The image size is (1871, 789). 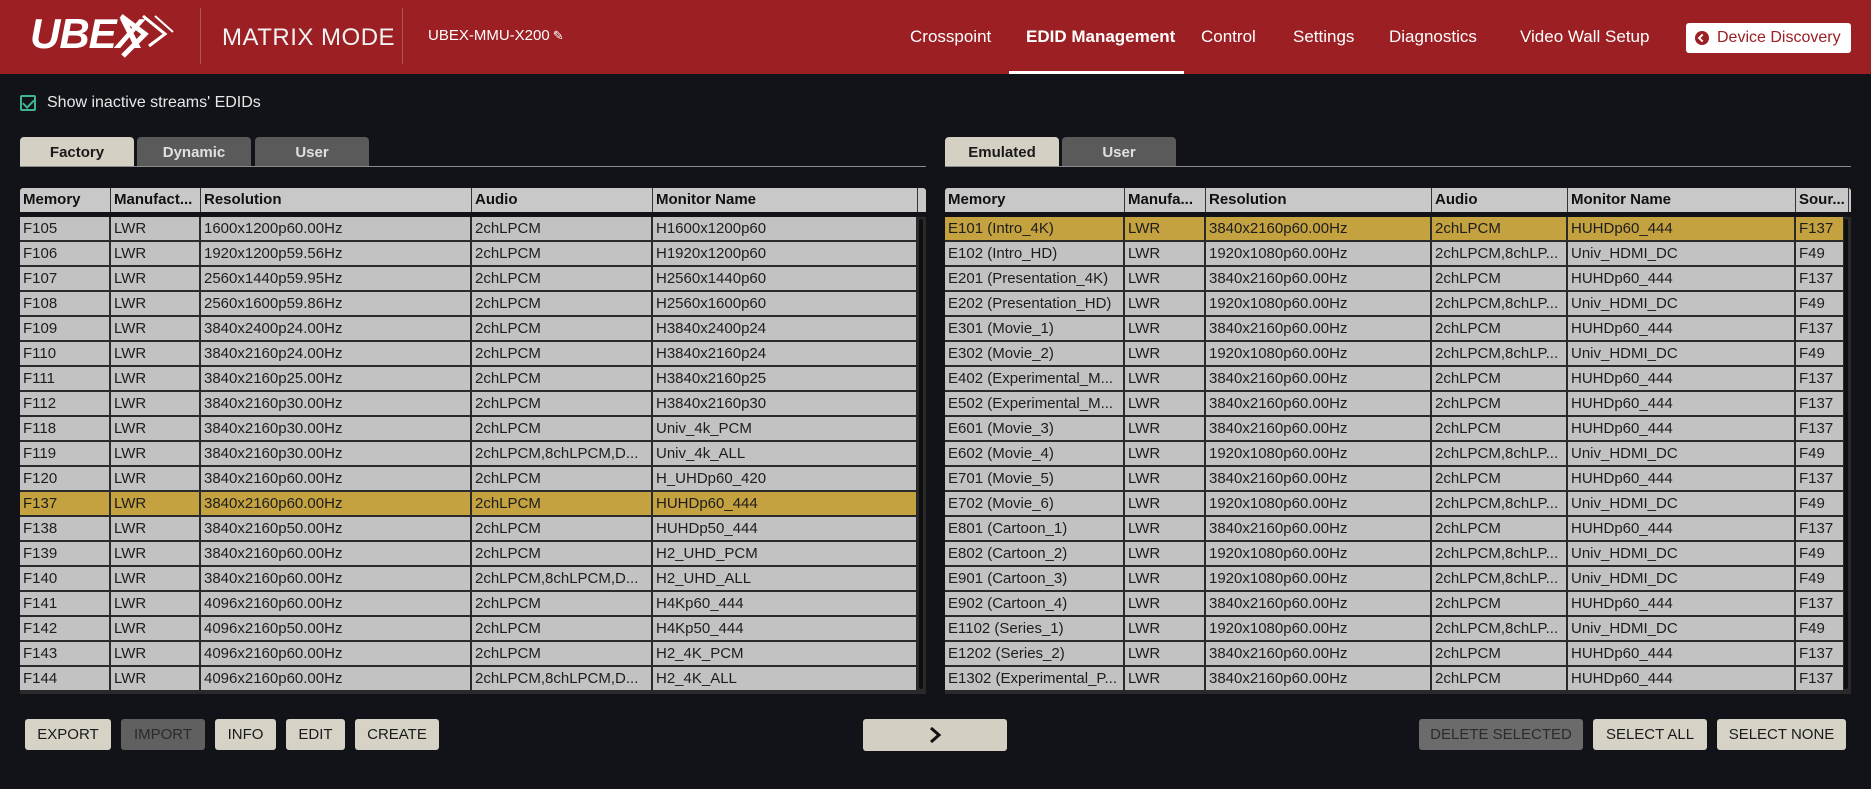 What do you see at coordinates (935, 735) in the screenshot?
I see `transfer-button` at bounding box center [935, 735].